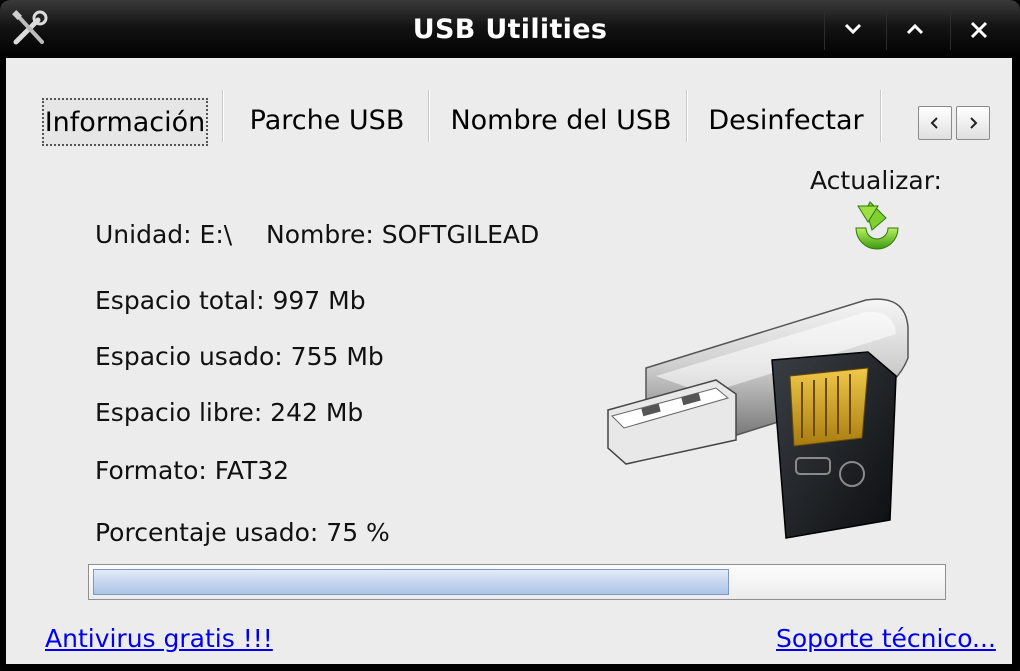 The height and width of the screenshot is (671, 1020). What do you see at coordinates (242, 532) in the screenshot?
I see `percent-used: Porcentaje usado: 75 %` at bounding box center [242, 532].